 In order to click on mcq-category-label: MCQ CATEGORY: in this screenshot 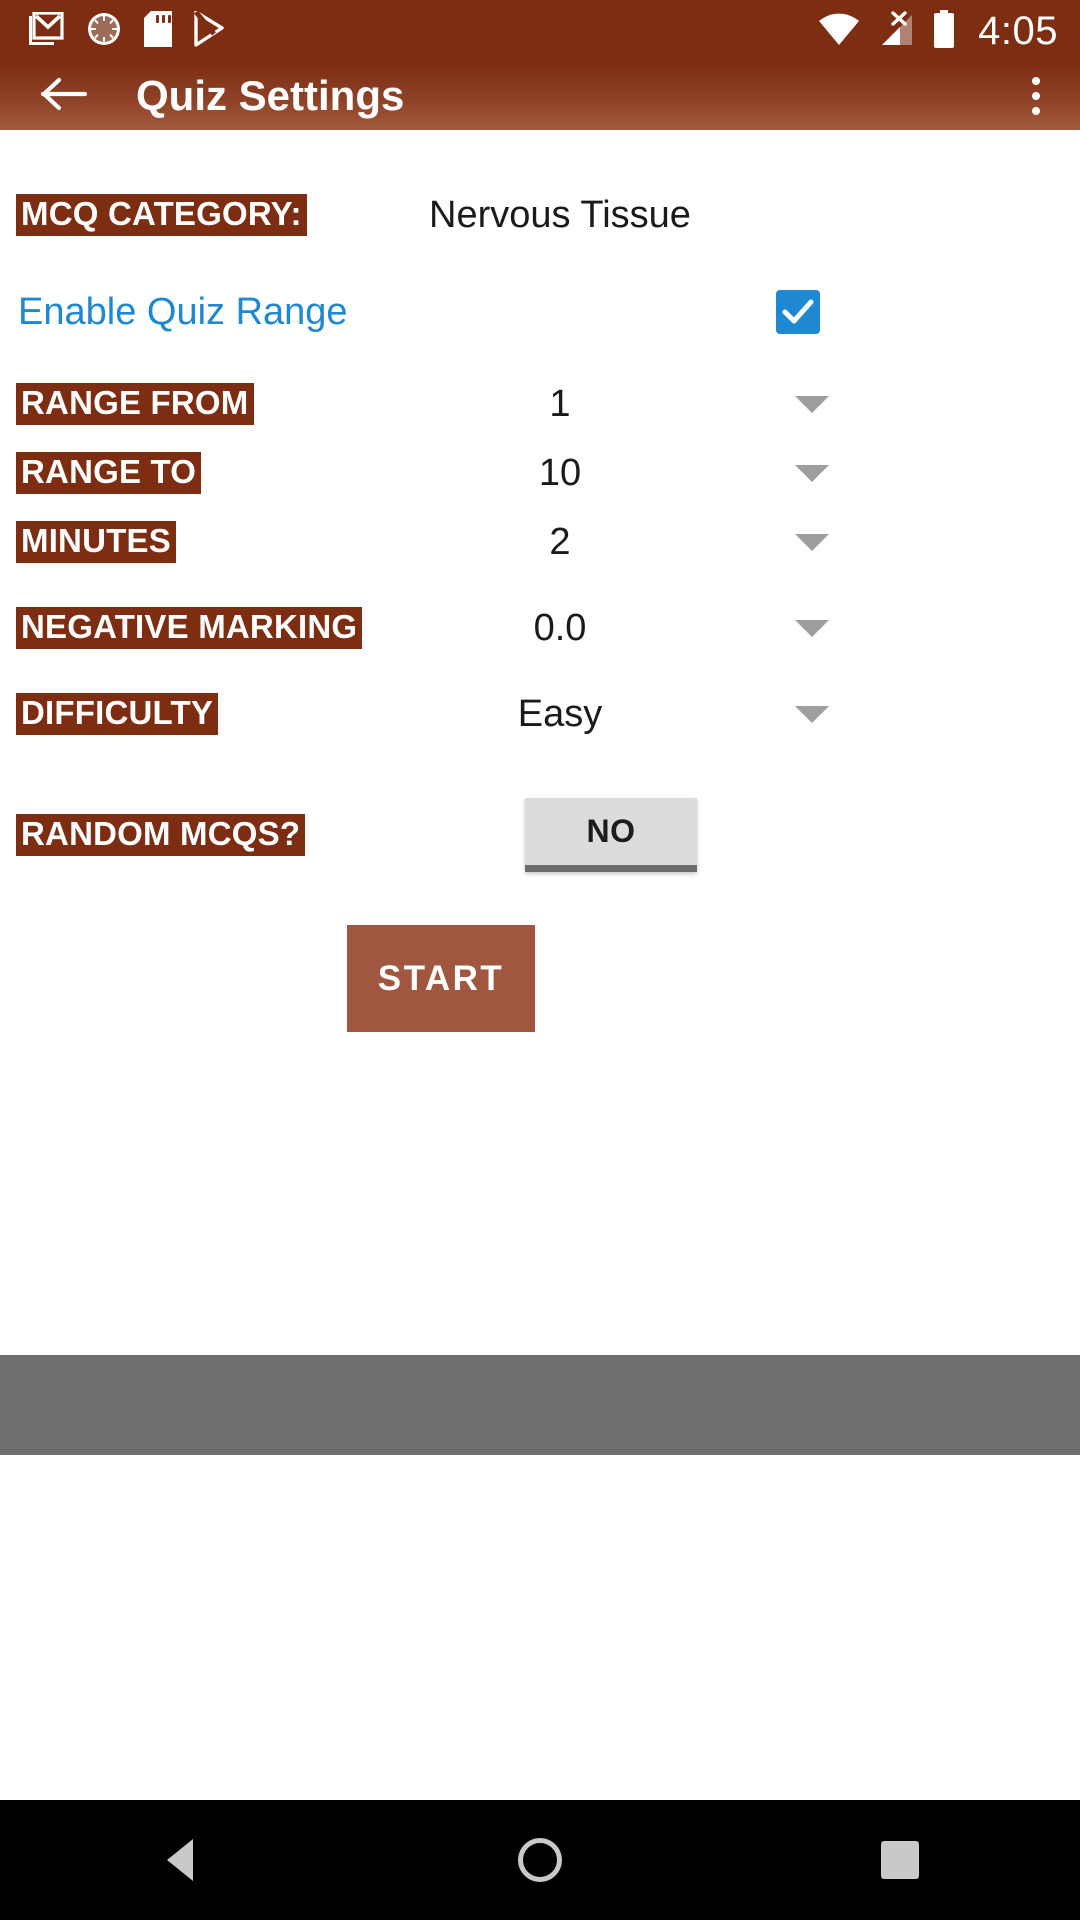, I will do `click(161, 215)`.